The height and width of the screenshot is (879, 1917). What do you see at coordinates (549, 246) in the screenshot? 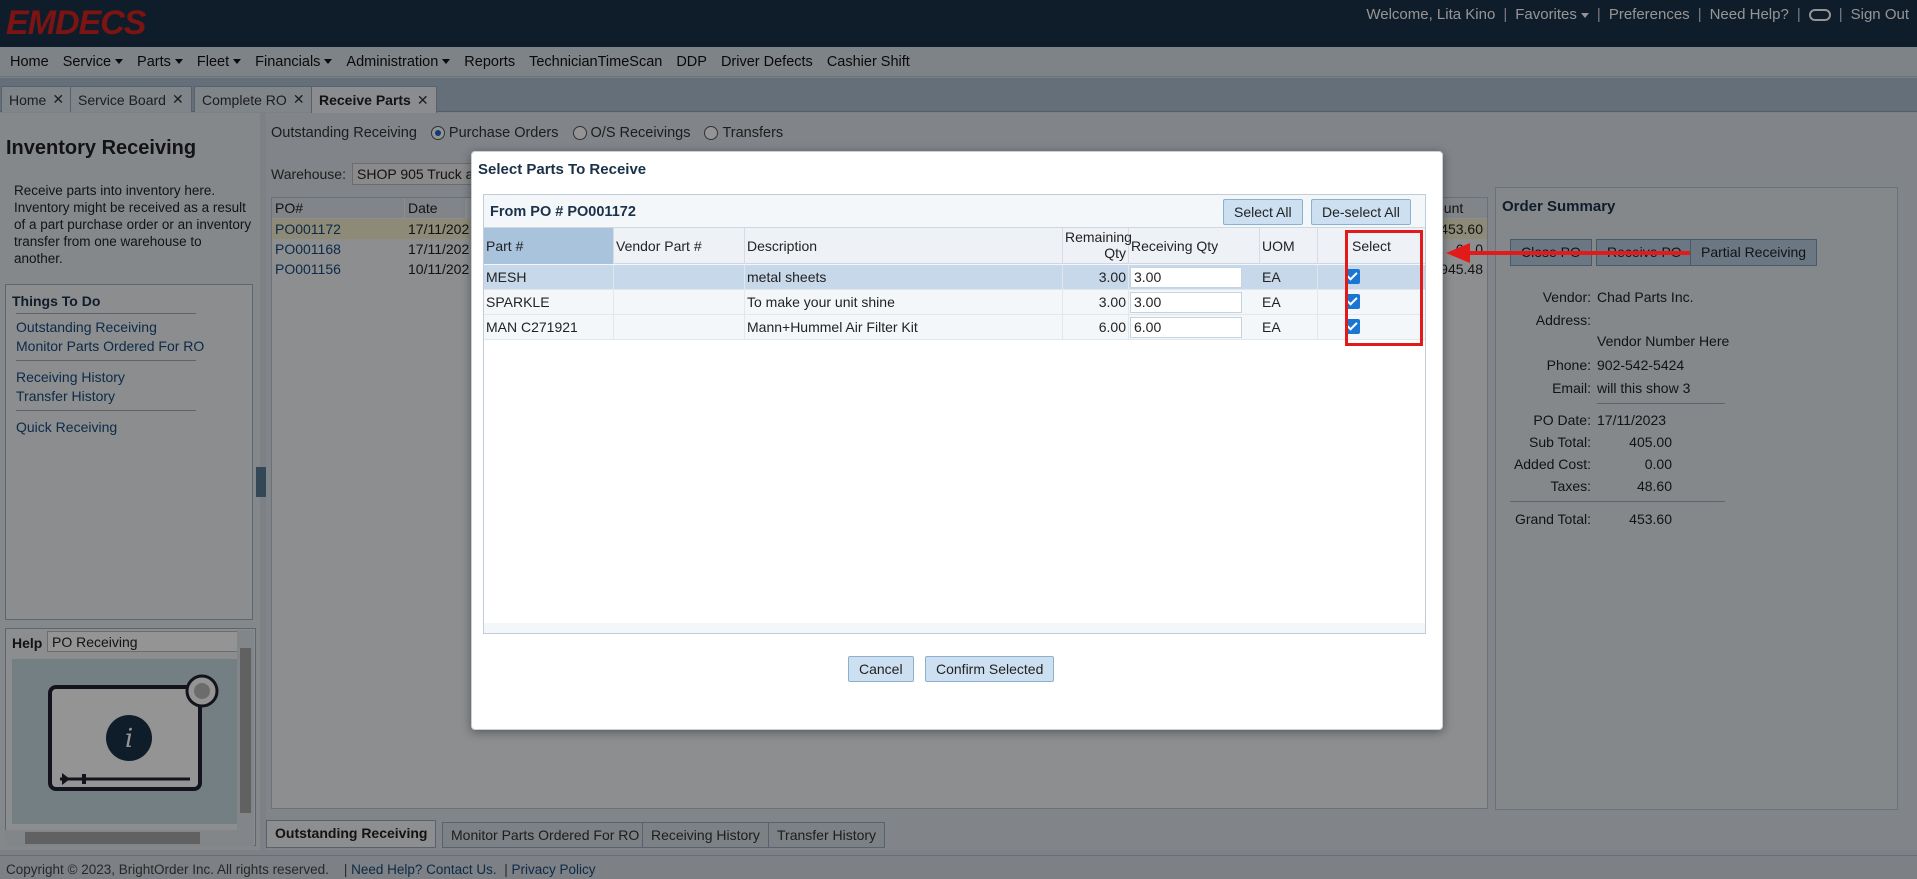
I see `column-header-part: Part #` at bounding box center [549, 246].